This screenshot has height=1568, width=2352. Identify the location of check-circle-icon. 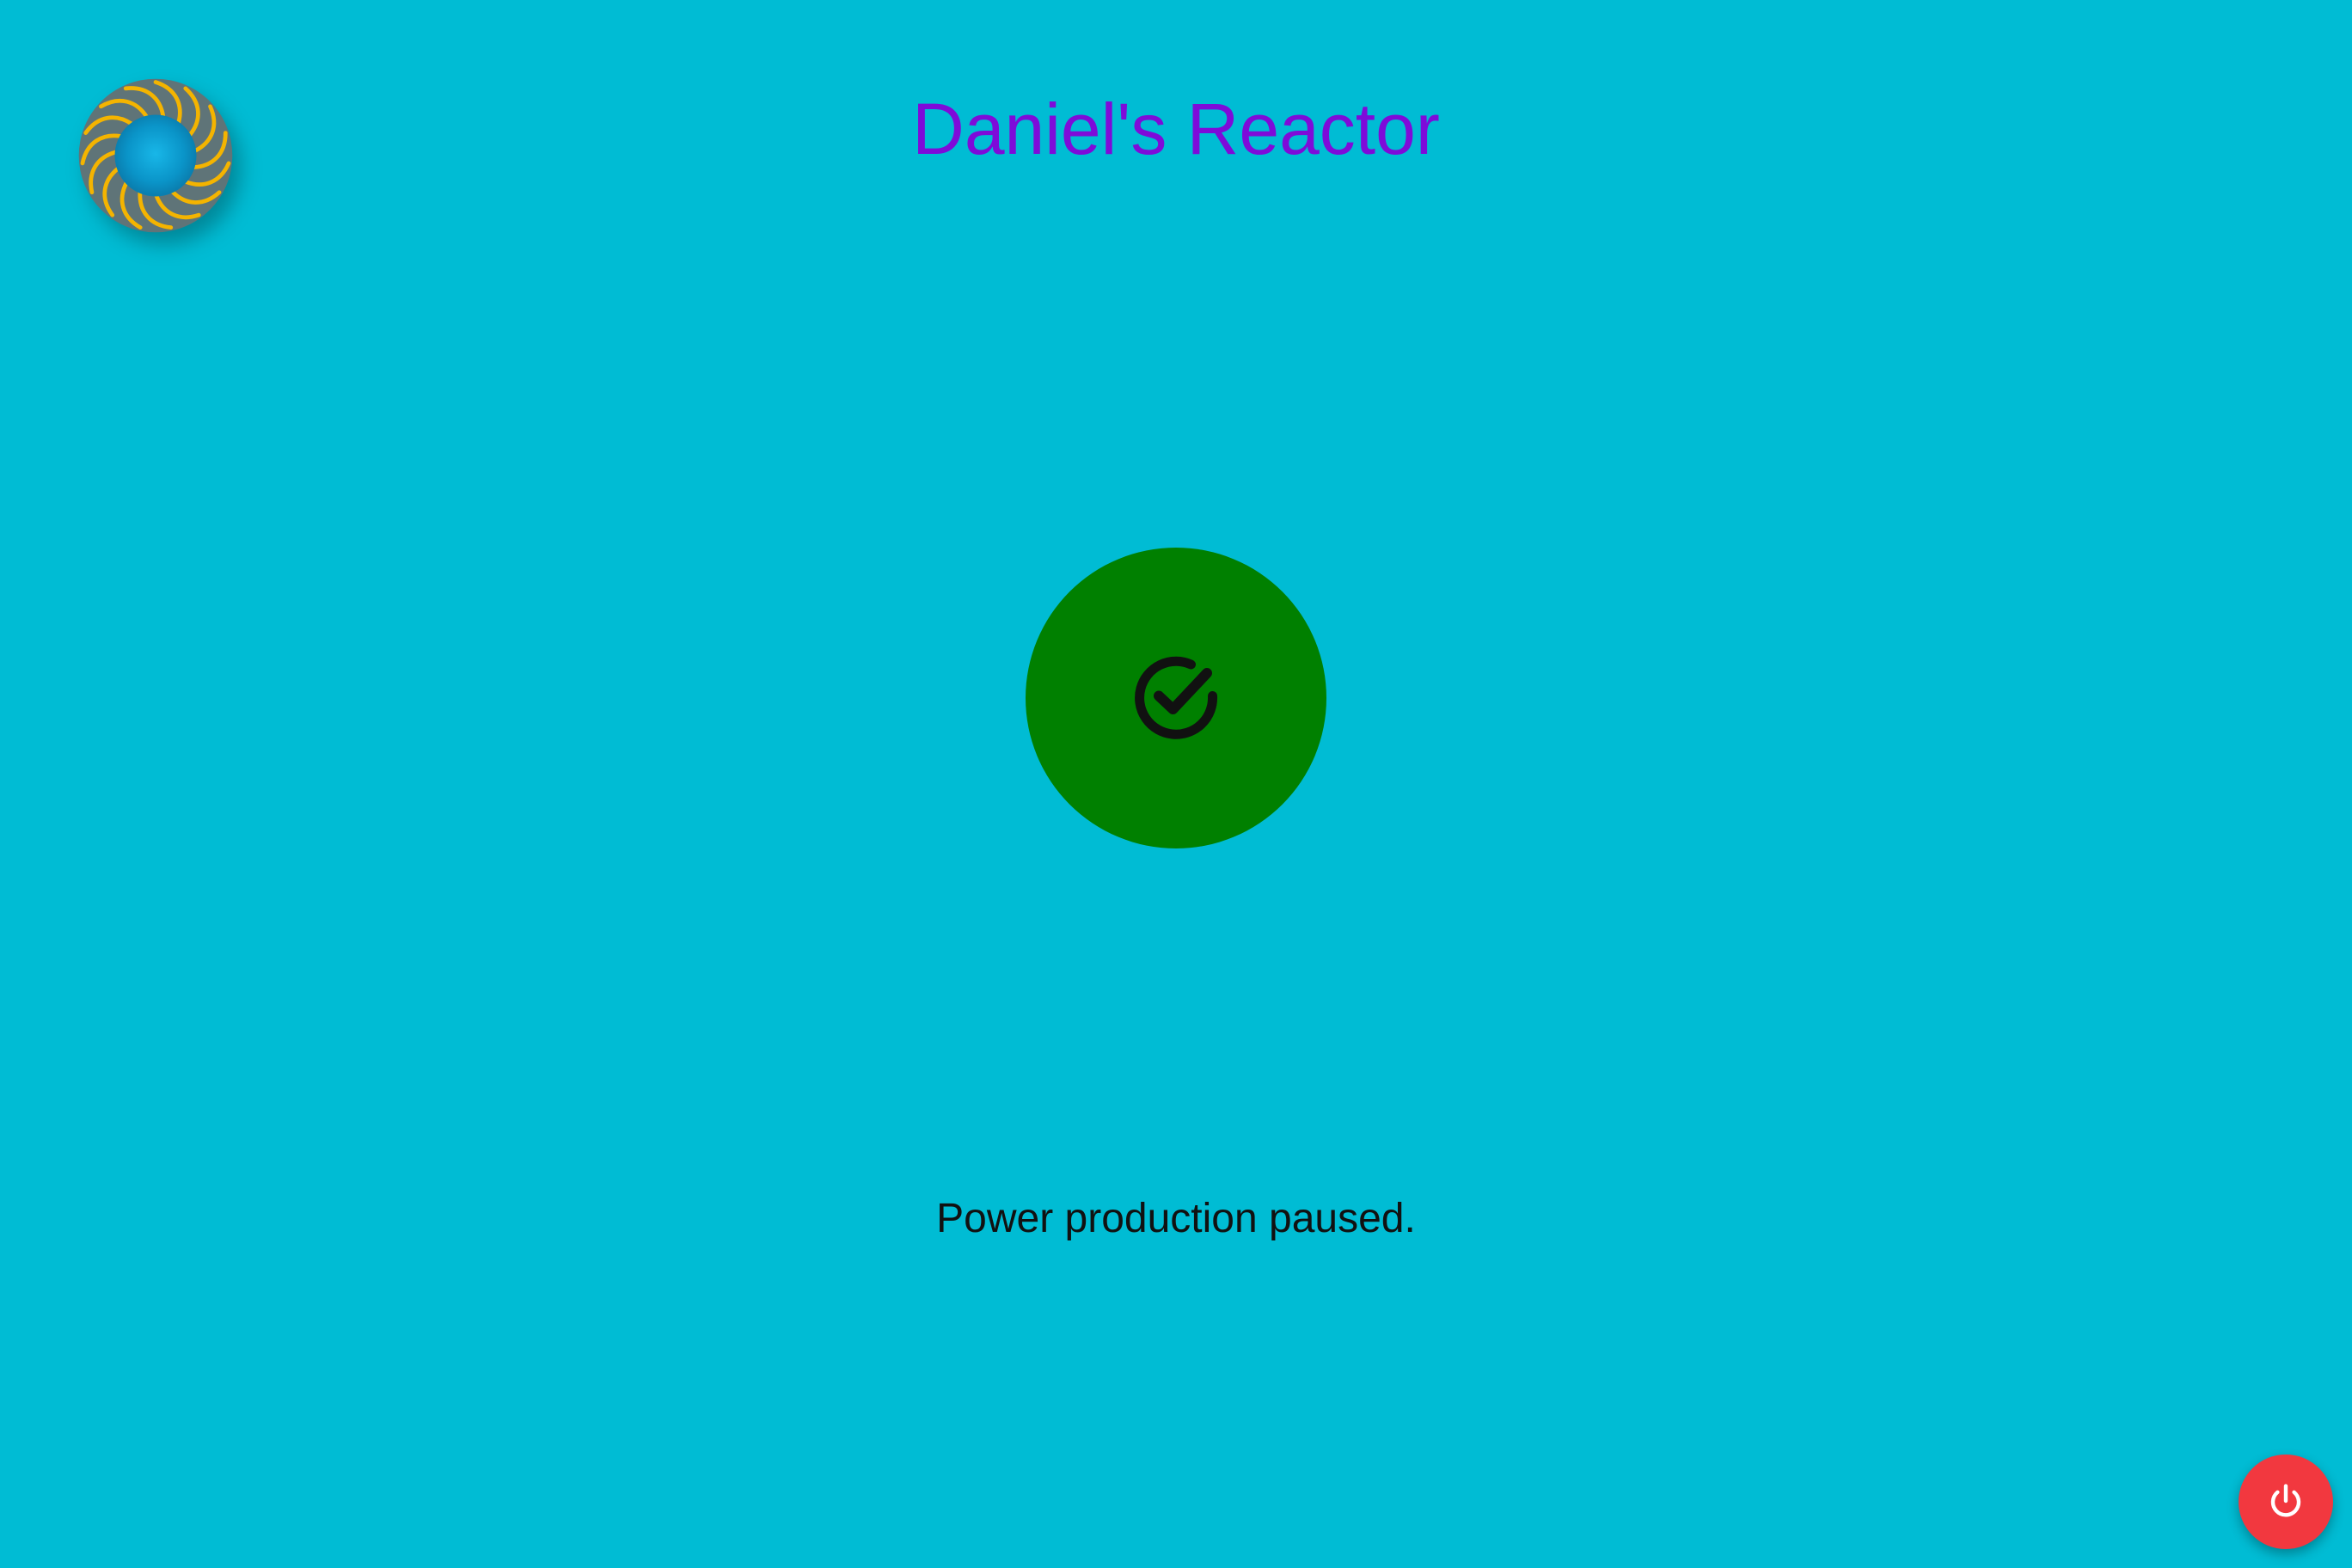
(1176, 697).